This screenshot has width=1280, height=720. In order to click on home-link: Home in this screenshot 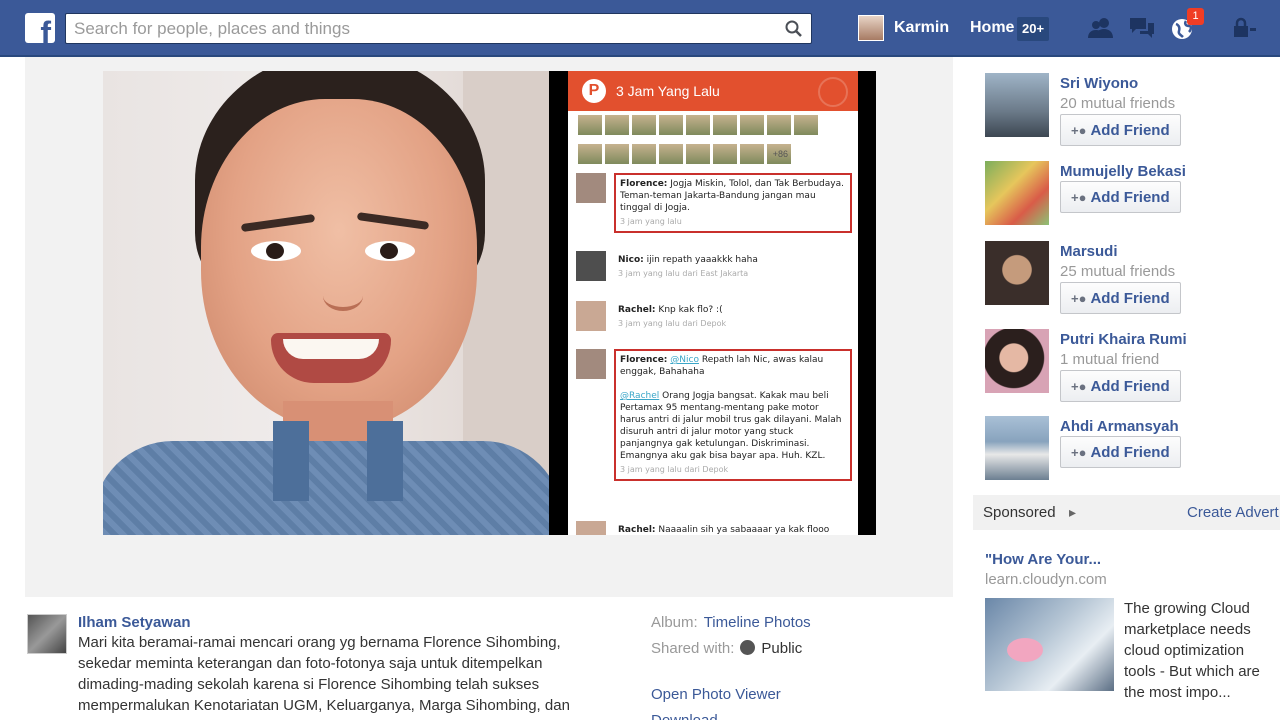, I will do `click(992, 28)`.